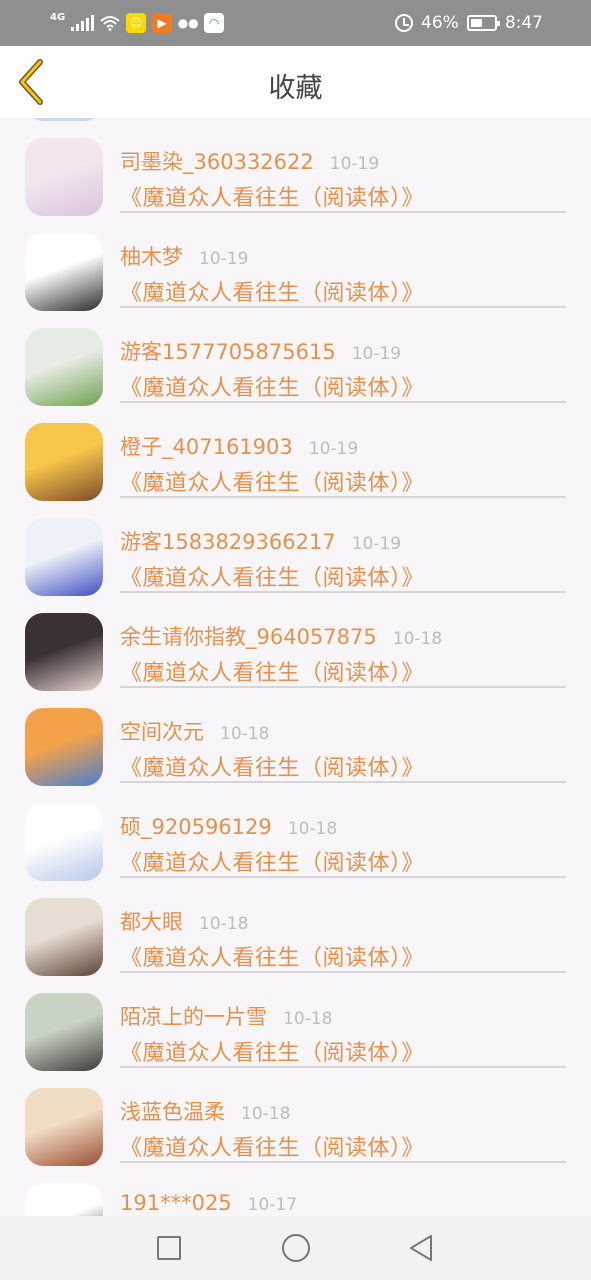 The height and width of the screenshot is (1280, 591). I want to click on system-back-button, so click(421, 1248).